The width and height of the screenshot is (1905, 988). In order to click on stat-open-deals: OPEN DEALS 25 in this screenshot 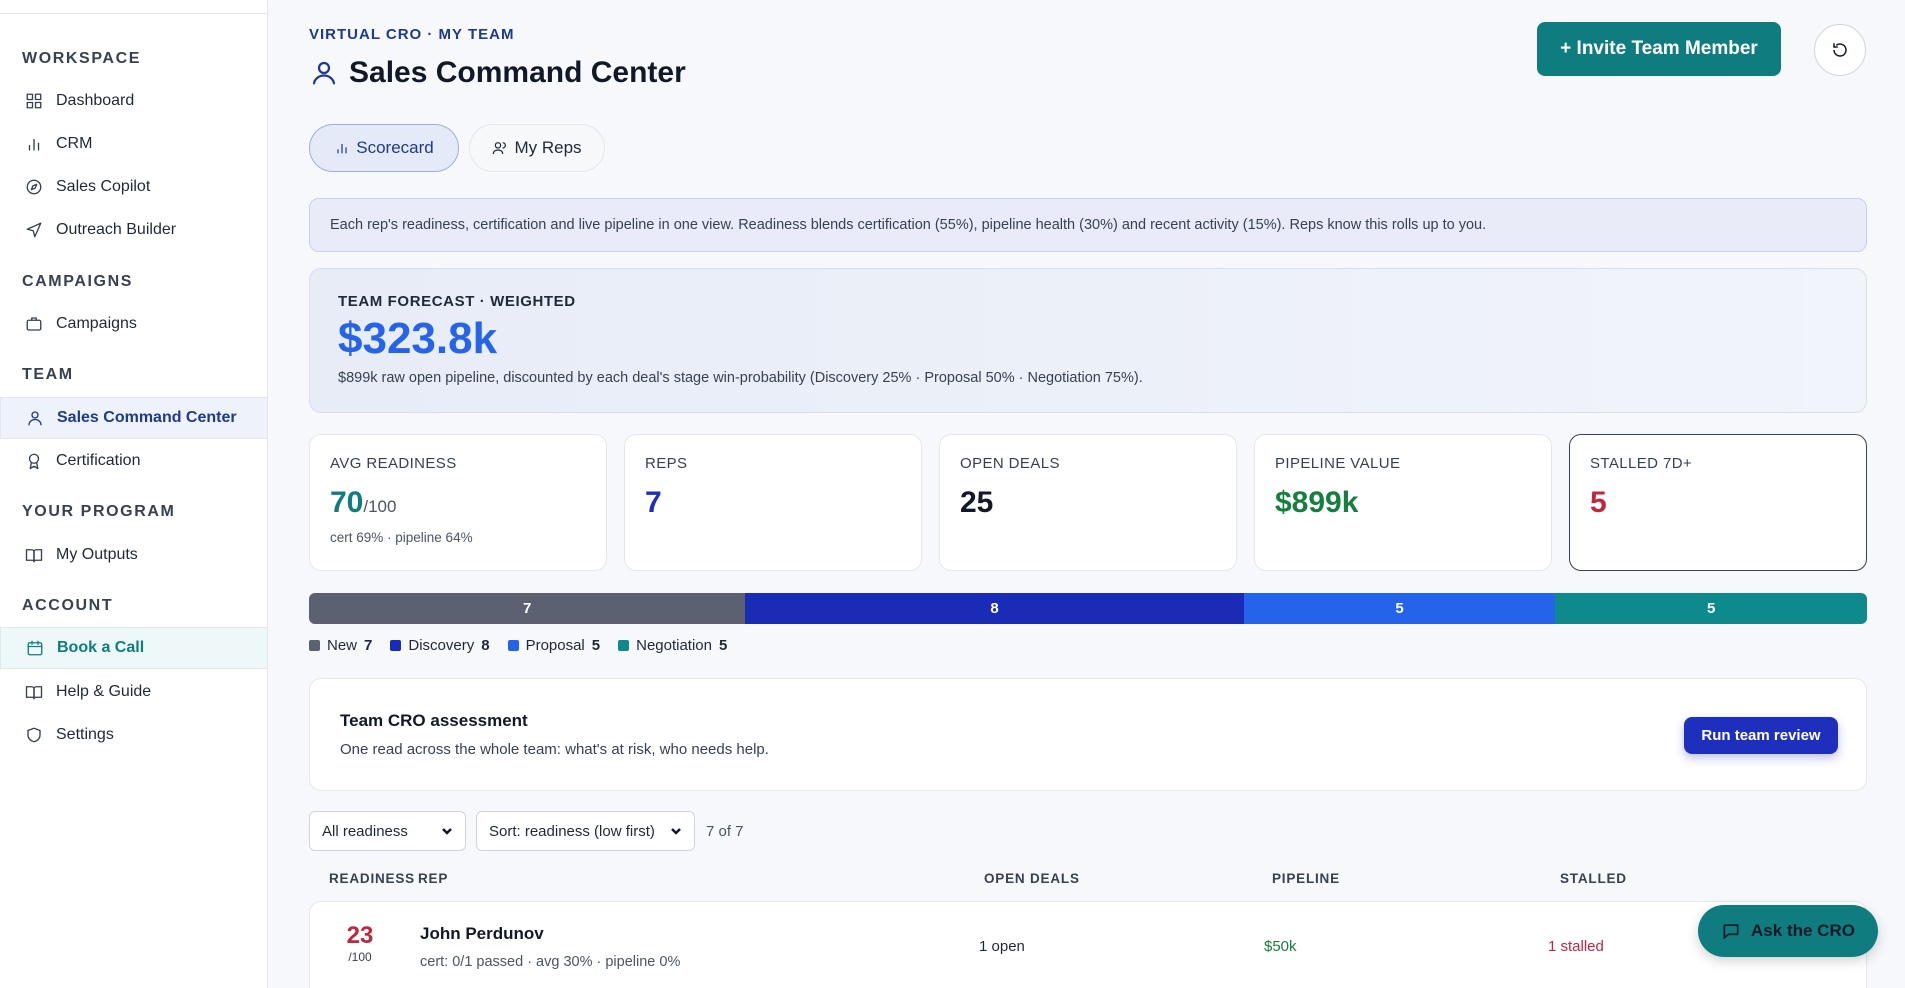, I will do `click(1088, 502)`.